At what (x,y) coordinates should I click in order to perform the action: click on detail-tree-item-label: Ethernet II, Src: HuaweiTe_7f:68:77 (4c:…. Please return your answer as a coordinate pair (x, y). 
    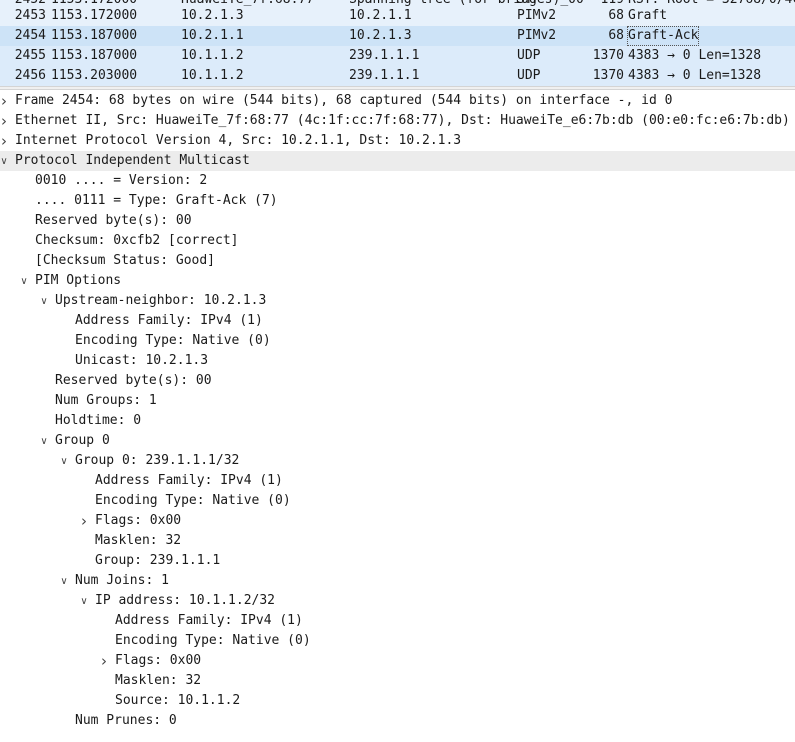
    Looking at the image, I should click on (402, 120).